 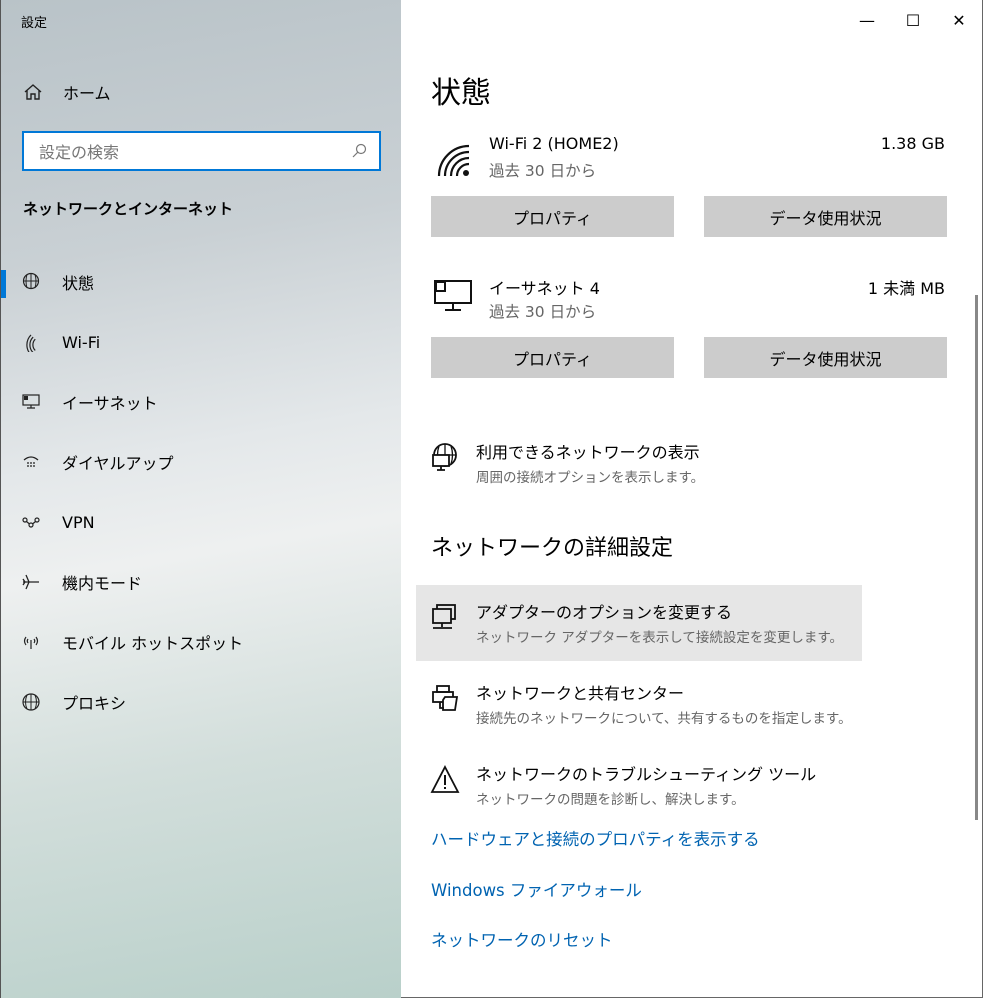 What do you see at coordinates (36, 342) in the screenshot?
I see `wifi-icon` at bounding box center [36, 342].